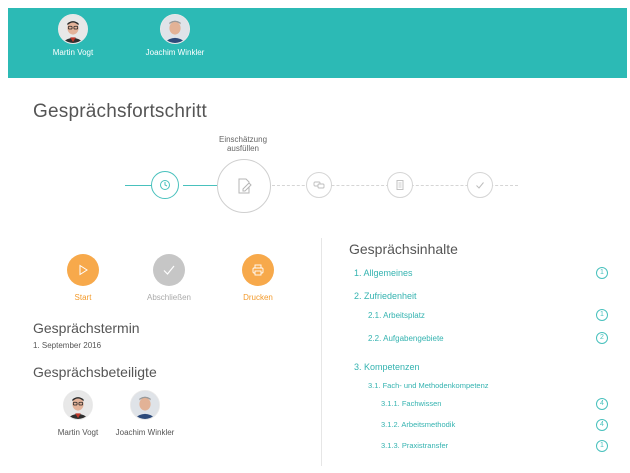 Image resolution: width=630 pixels, height=473 pixels. What do you see at coordinates (258, 278) in the screenshot?
I see `print-button: Drucken` at bounding box center [258, 278].